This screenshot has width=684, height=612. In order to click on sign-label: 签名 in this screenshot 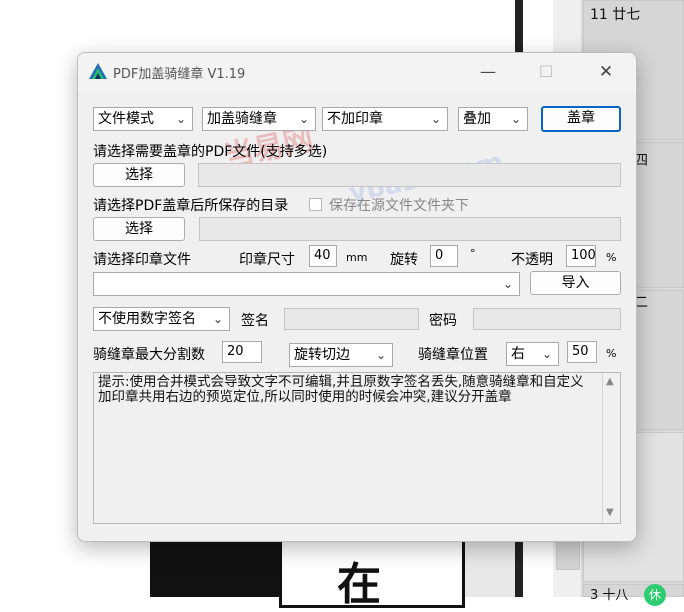, I will do `click(255, 321)`.